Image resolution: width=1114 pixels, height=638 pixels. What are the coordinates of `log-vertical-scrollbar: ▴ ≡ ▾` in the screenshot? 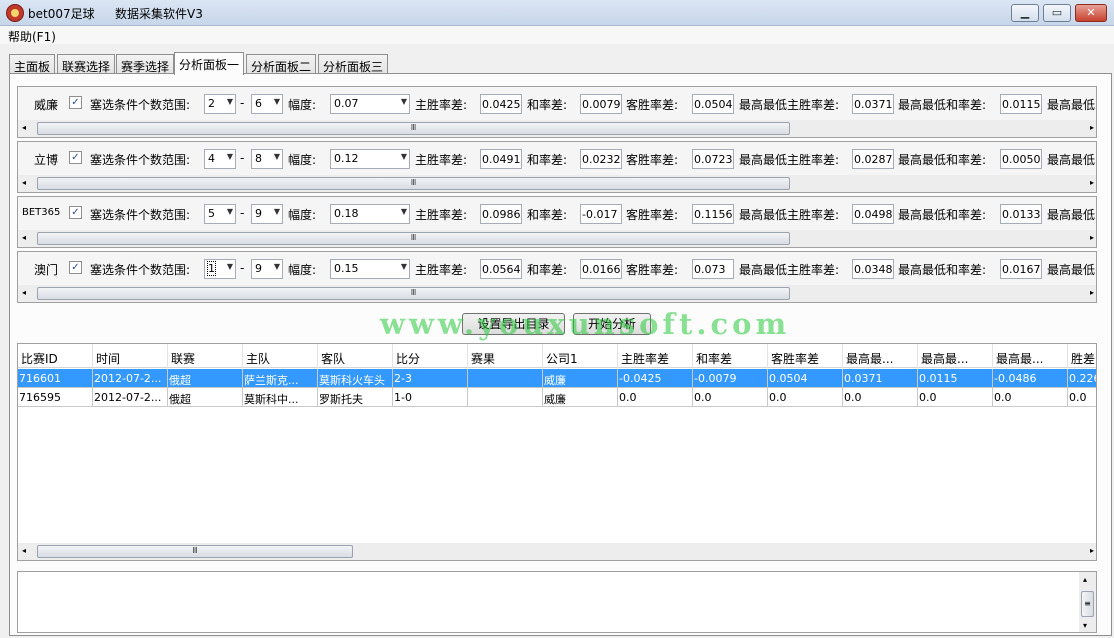 It's located at (1087, 602).